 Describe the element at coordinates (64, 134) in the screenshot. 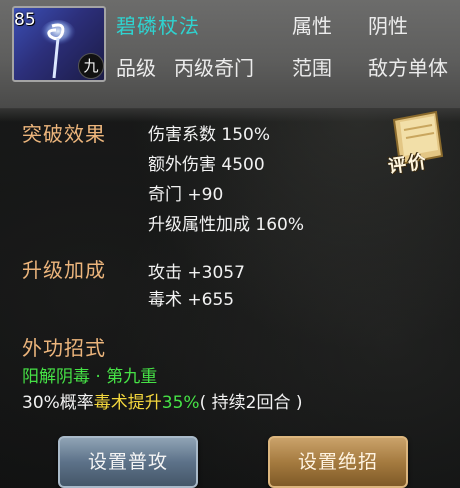

I see `breakthrough-title: 突破效果` at that location.